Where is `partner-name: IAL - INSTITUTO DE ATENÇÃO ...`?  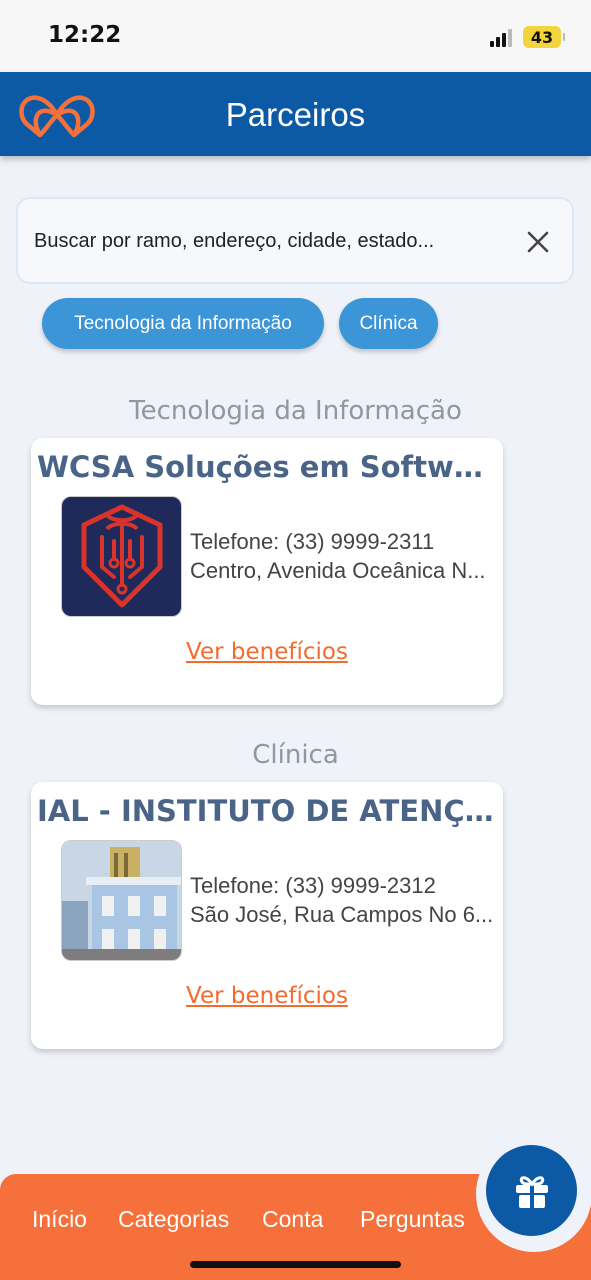
partner-name: IAL - INSTITUTO DE ATENÇÃO ... is located at coordinates (267, 811).